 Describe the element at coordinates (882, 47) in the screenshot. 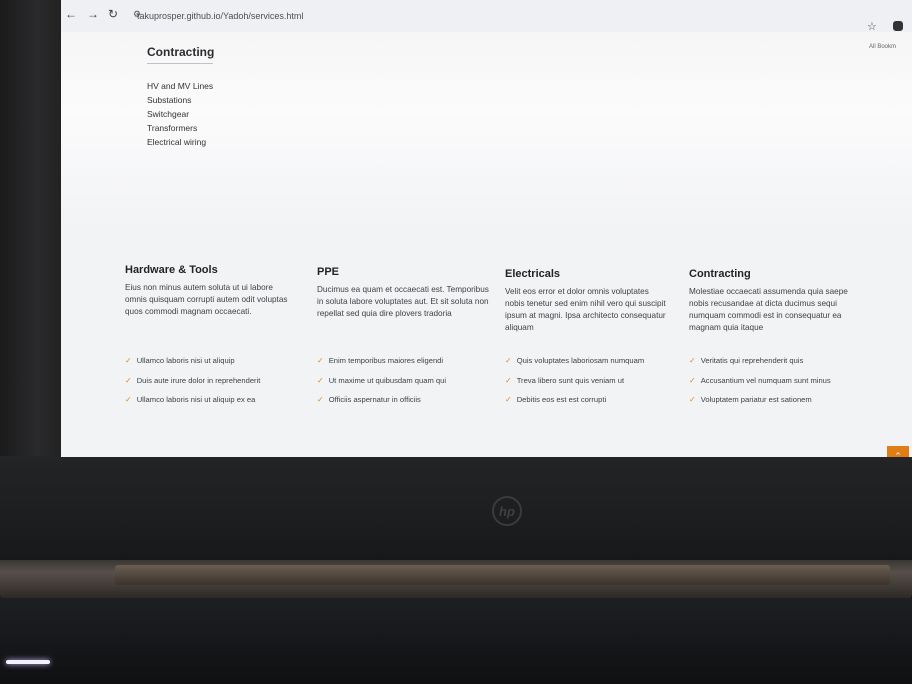

I see `all-bookmarks-button: All Bookm` at that location.